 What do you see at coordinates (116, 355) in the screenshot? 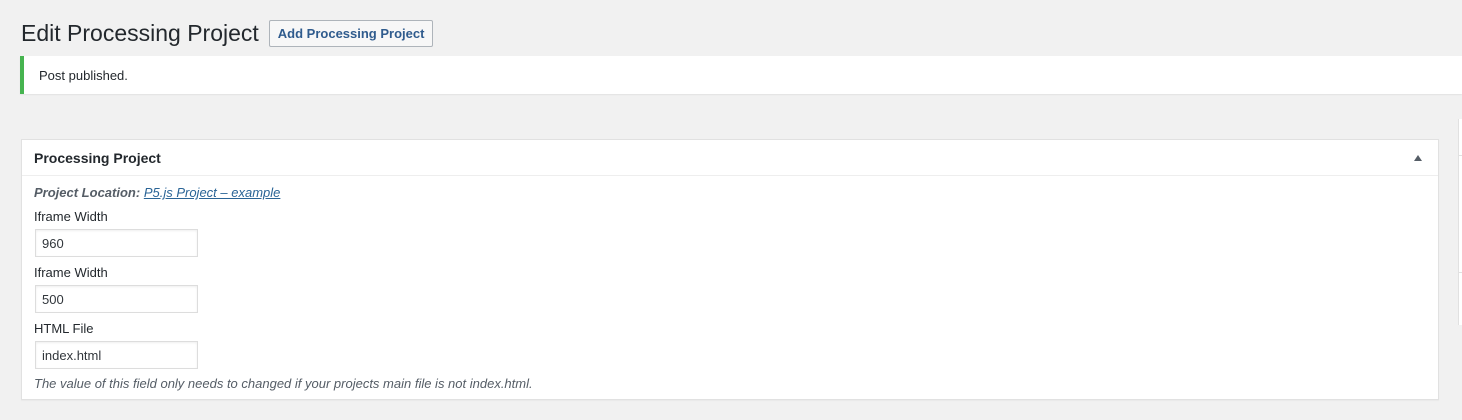
I see `html-file-input` at bounding box center [116, 355].